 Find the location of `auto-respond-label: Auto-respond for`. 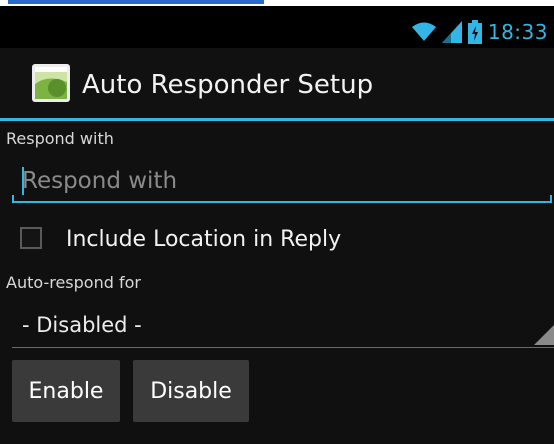

auto-respond-label: Auto-respond for is located at coordinates (73, 282).